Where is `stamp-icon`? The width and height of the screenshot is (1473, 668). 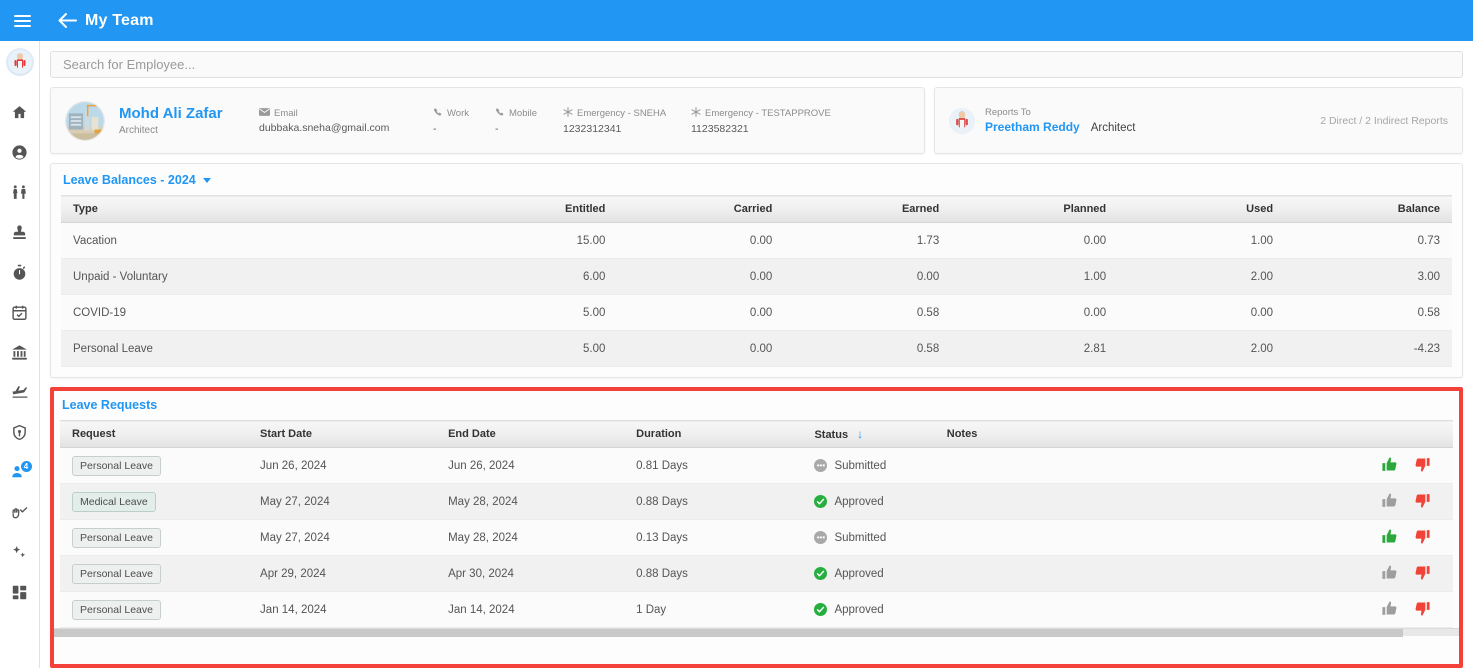
stamp-icon is located at coordinates (19, 232).